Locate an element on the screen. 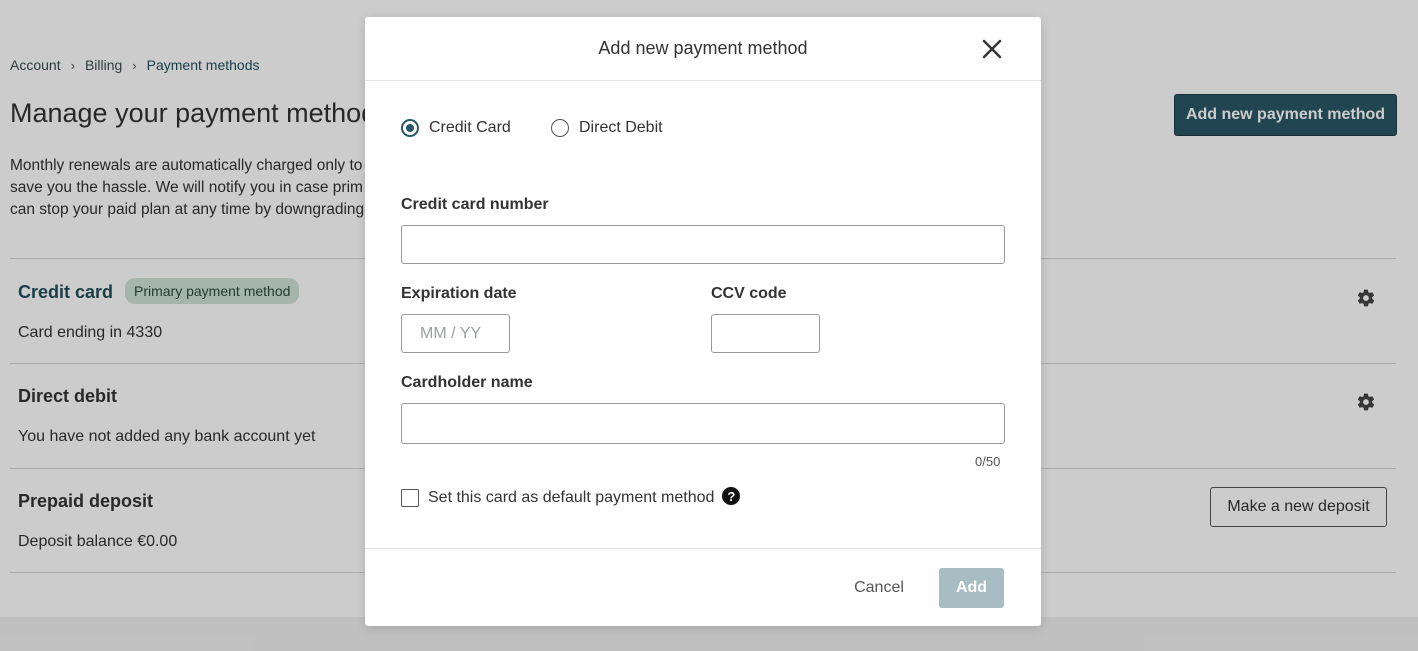  dialog-title: Add new payment method is located at coordinates (703, 48).